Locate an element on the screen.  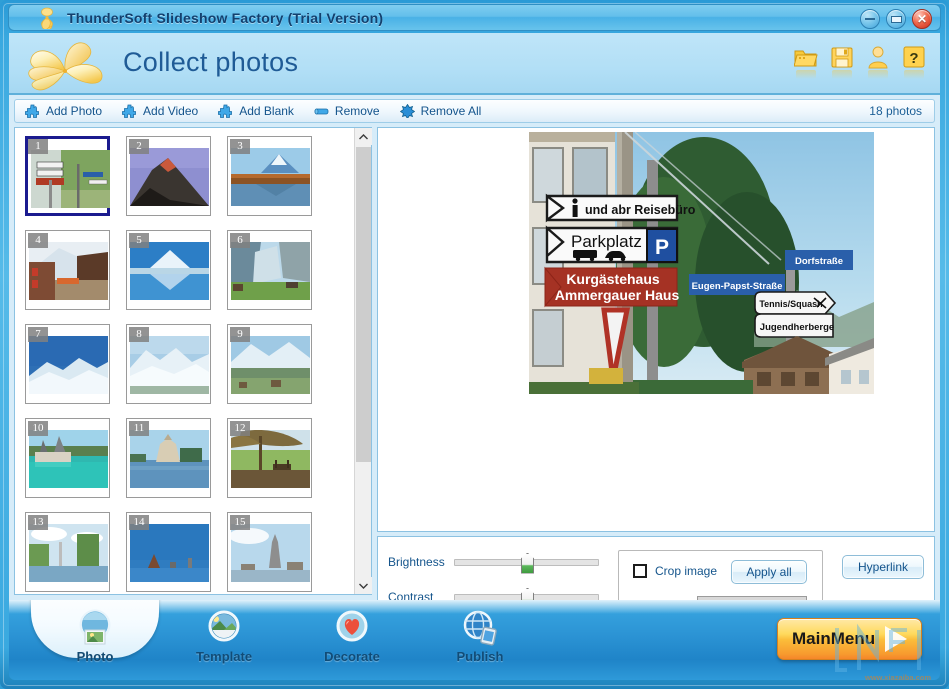
play-arrow-icon is located at coordinates (896, 639).